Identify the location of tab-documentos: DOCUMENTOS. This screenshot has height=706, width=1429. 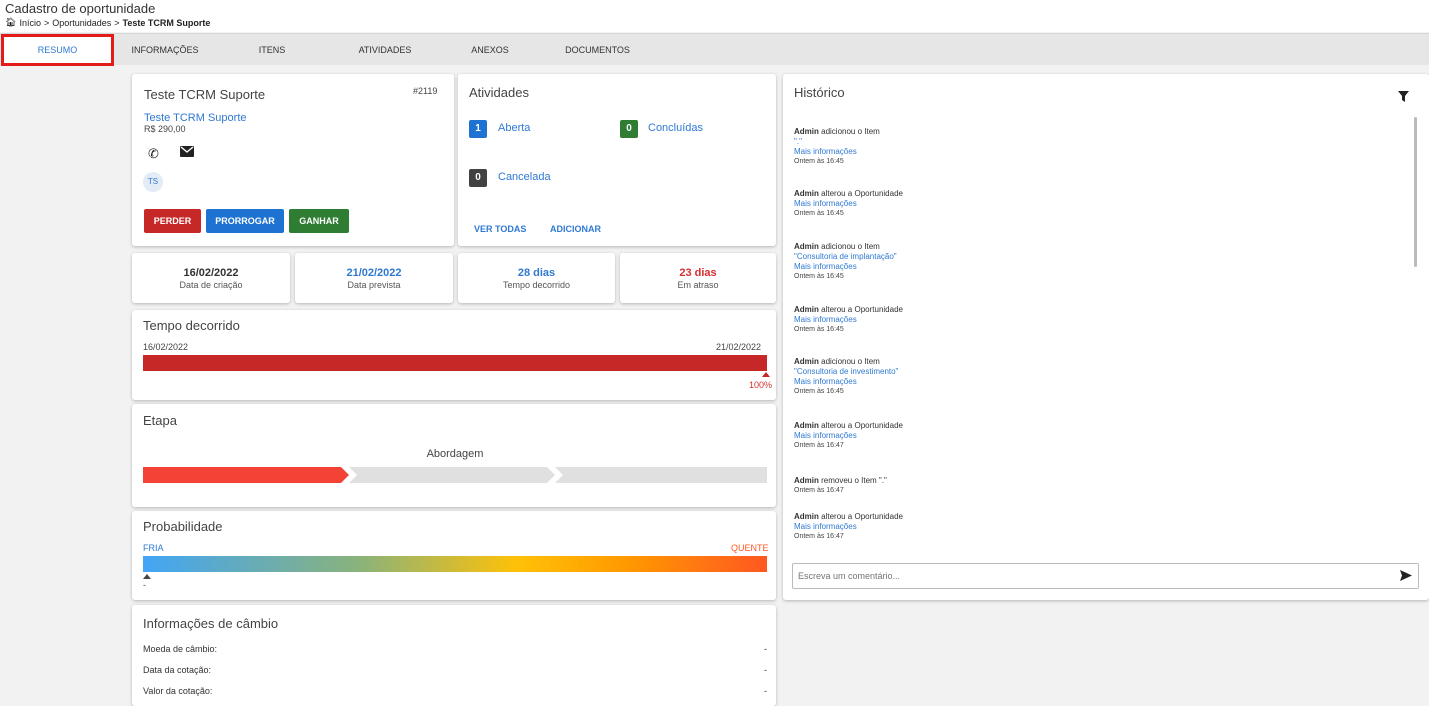
(597, 50).